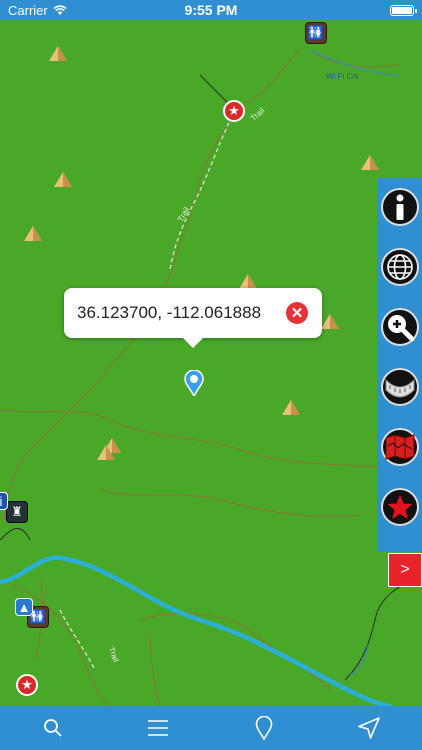 This screenshot has height=750, width=422. I want to click on favorites-button, so click(400, 507).